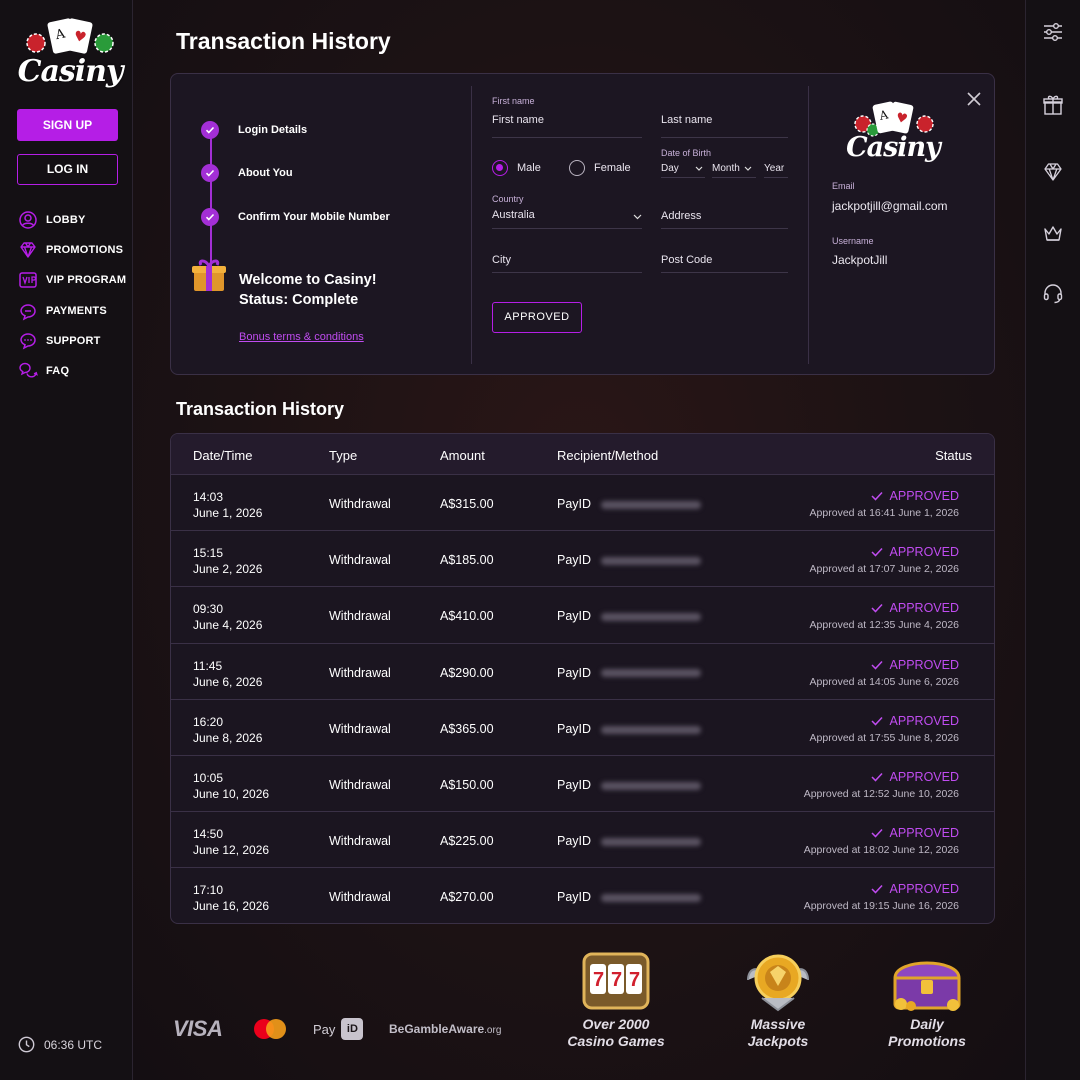 This screenshot has width=1080, height=1080. What do you see at coordinates (974, 99) in the screenshot?
I see `close-icon` at bounding box center [974, 99].